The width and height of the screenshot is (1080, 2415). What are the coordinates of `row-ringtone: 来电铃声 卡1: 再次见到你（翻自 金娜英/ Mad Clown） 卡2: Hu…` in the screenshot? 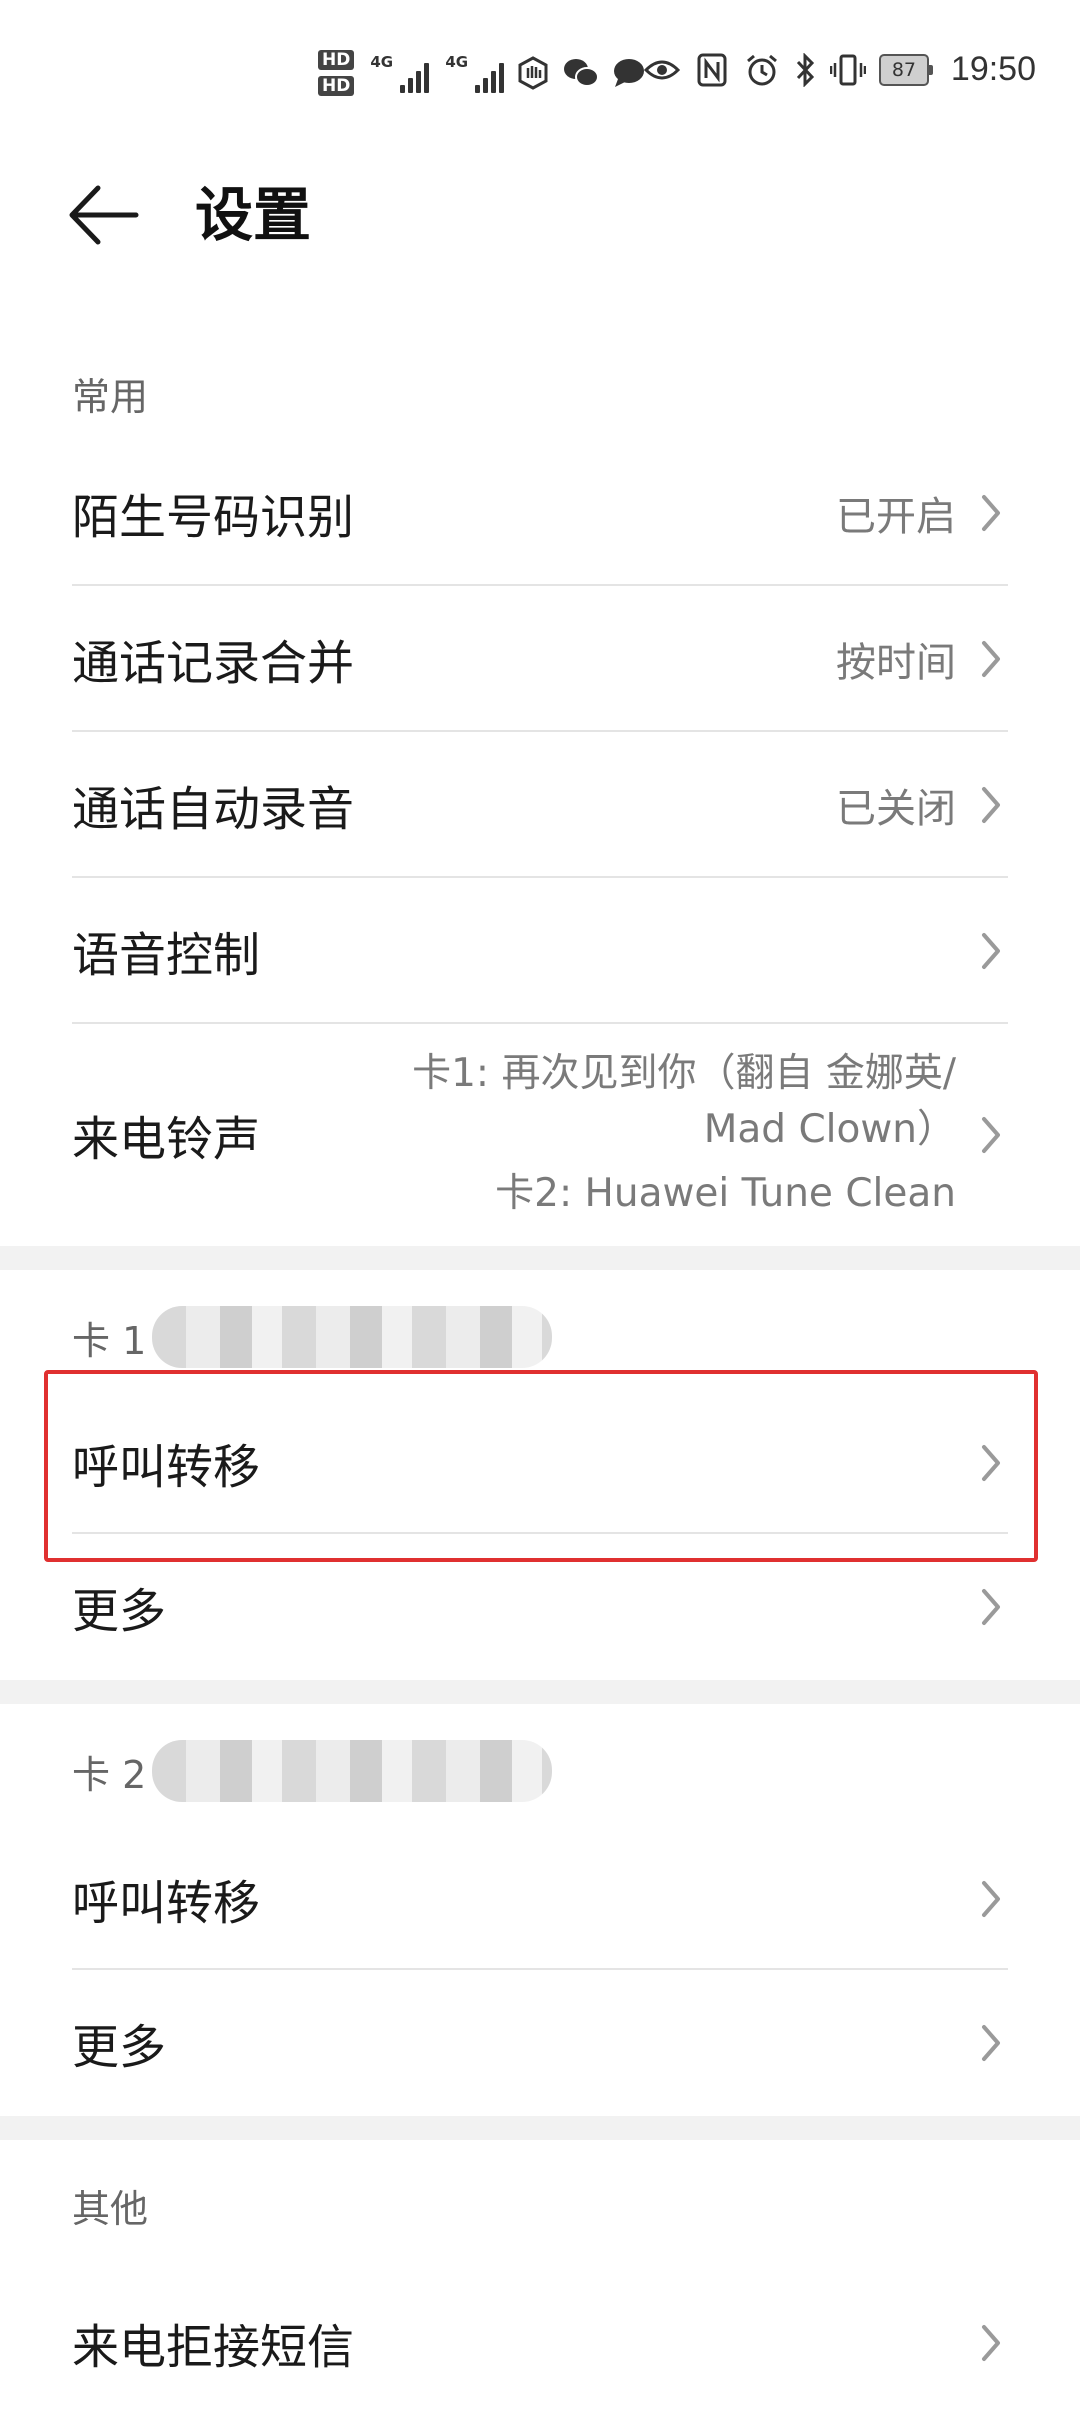 It's located at (540, 1135).